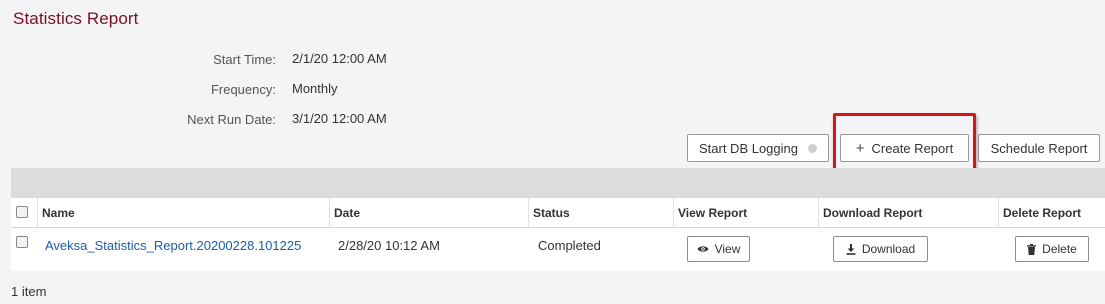  Describe the element at coordinates (22, 242) in the screenshot. I see `row-checkbox` at that location.